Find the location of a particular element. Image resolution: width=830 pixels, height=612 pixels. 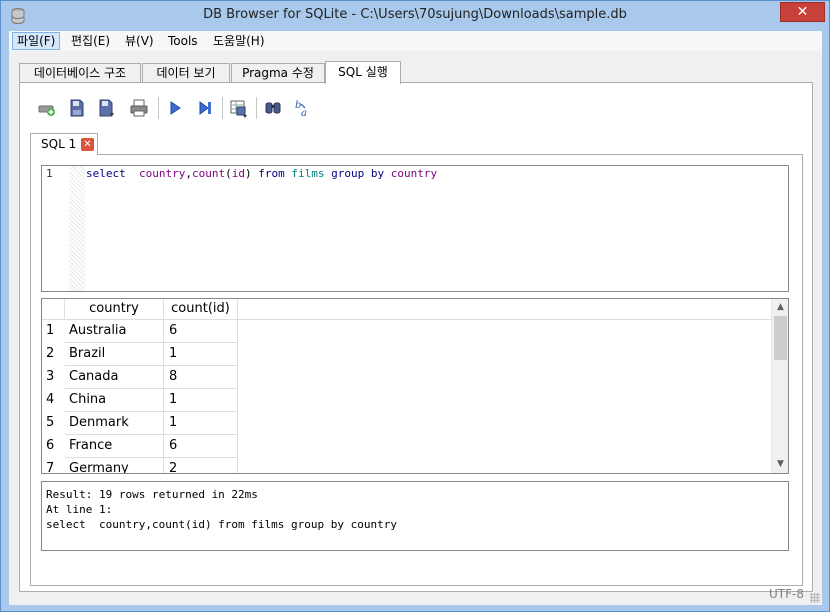

menu-tools: Tools is located at coordinates (183, 41).